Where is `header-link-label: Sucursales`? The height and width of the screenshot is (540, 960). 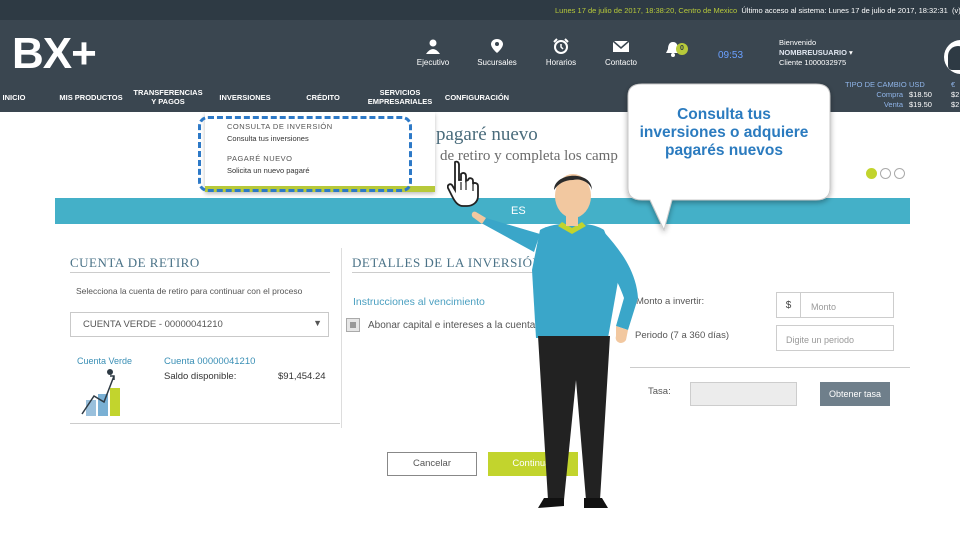
header-link-label: Sucursales is located at coordinates (497, 62).